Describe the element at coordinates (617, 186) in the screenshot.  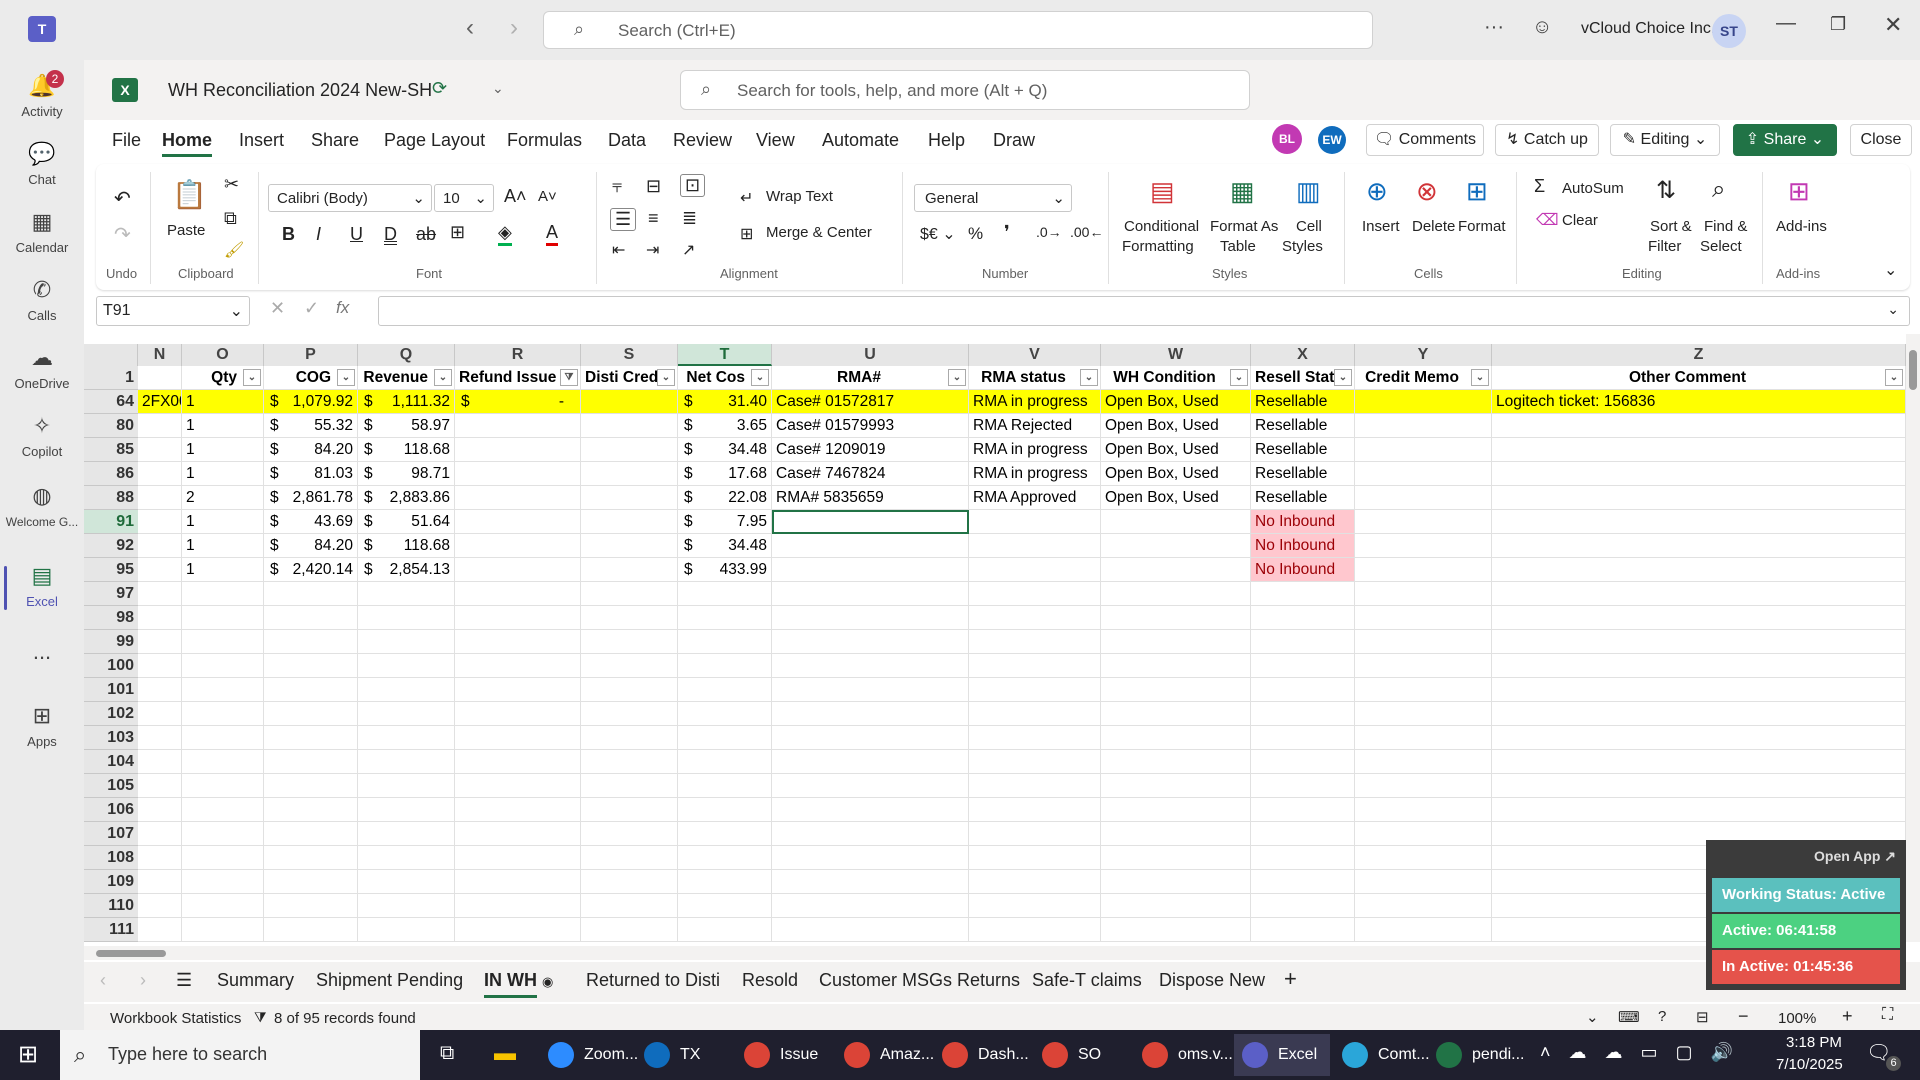
I see `align-top-icon: ⫧` at that location.